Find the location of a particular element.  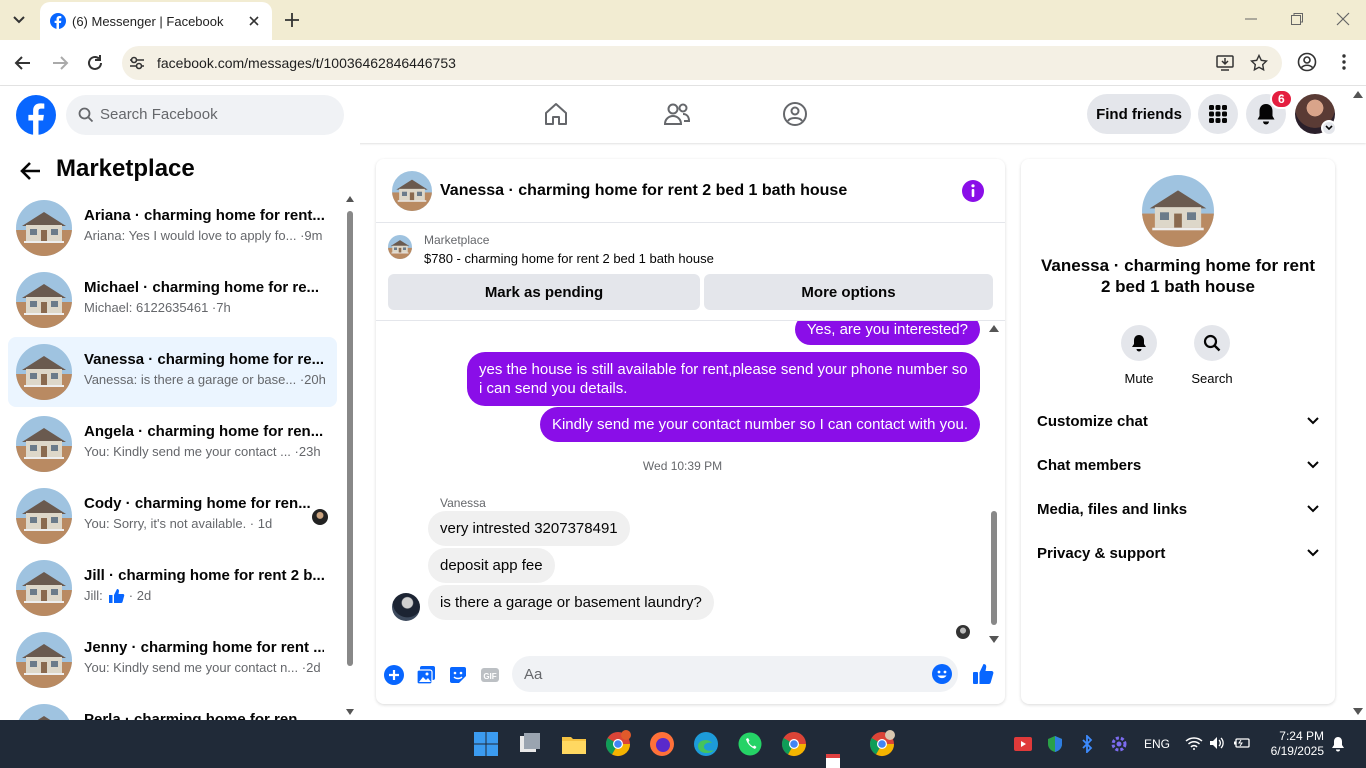

panel-title: Marketplace is located at coordinates (125, 168).